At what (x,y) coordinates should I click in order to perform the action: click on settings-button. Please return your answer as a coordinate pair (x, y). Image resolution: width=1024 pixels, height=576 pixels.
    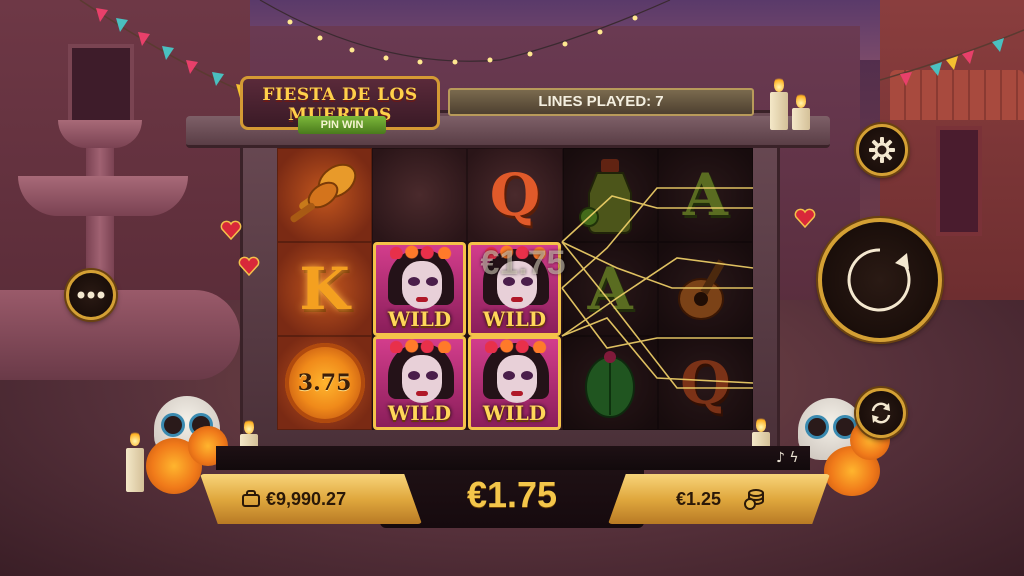
    Looking at the image, I should click on (882, 150).